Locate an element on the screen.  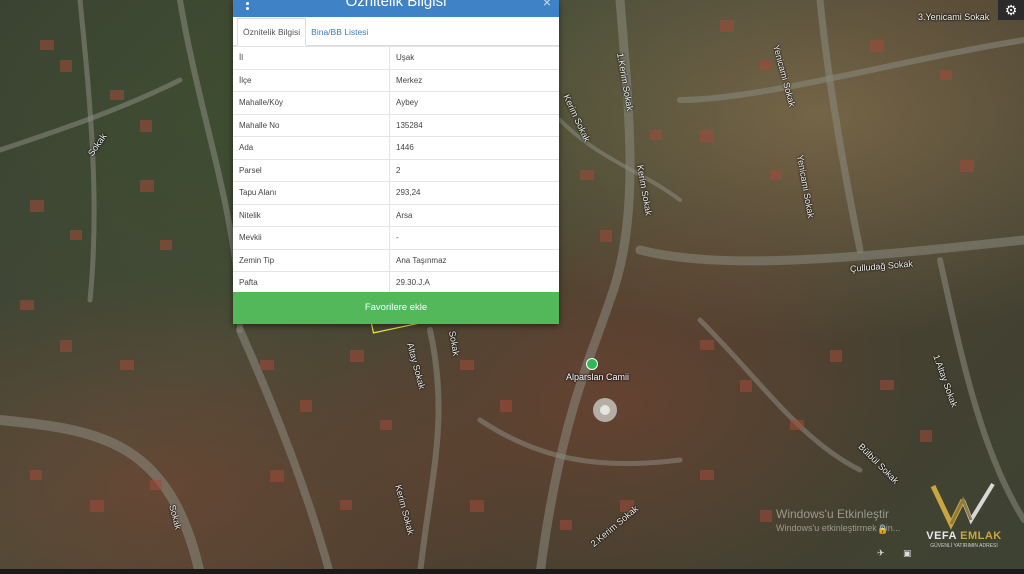
logo-name: VEFA EMLAK is located at coordinates (964, 536).